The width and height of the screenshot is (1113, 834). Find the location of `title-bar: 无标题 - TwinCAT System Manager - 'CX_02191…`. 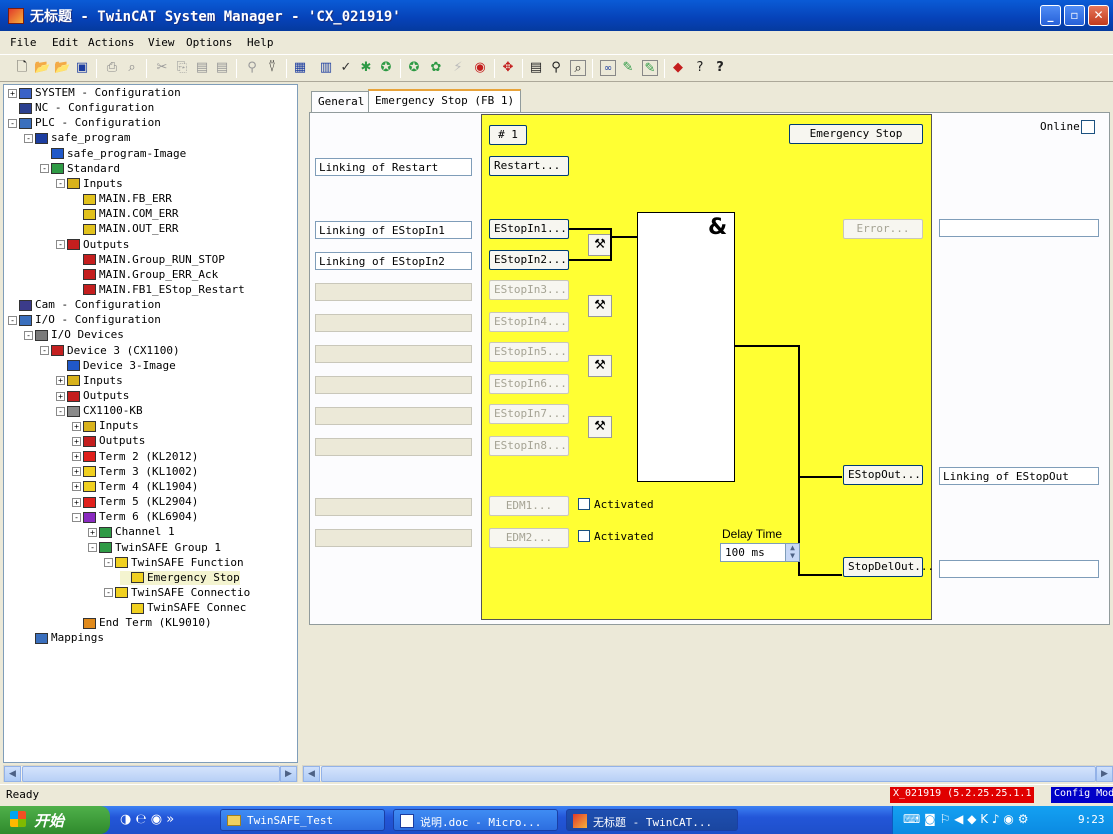

title-bar: 无标题 - TwinCAT System Manager - 'CX_02191… is located at coordinates (556, 15).